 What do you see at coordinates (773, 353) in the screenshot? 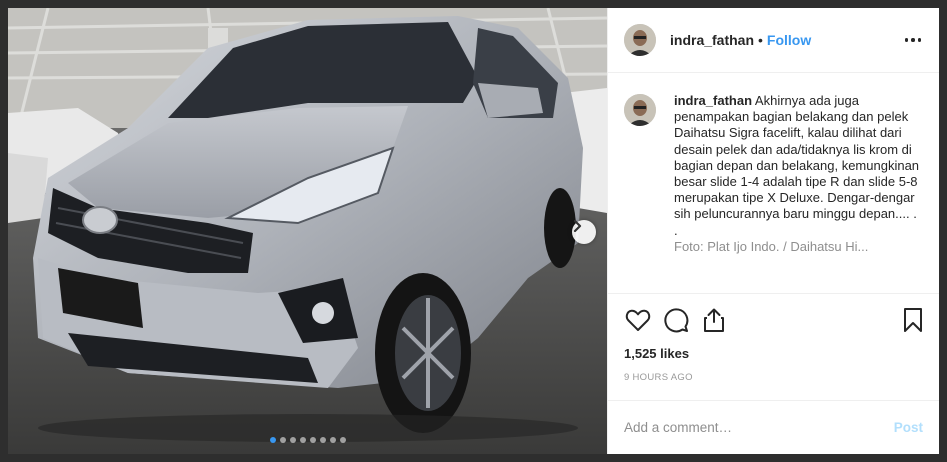
I see `like-count: 1,525 likes` at bounding box center [773, 353].